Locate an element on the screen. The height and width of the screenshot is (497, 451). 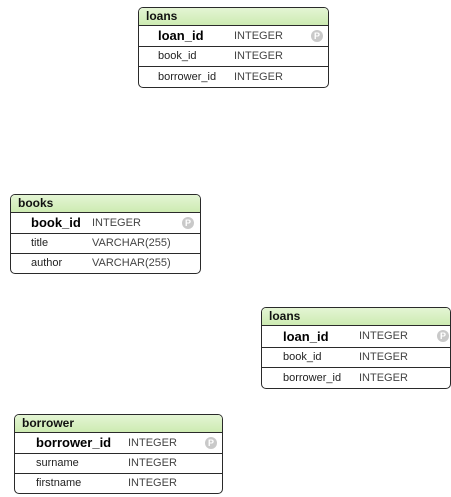
column-name: author is located at coordinates (47, 263).